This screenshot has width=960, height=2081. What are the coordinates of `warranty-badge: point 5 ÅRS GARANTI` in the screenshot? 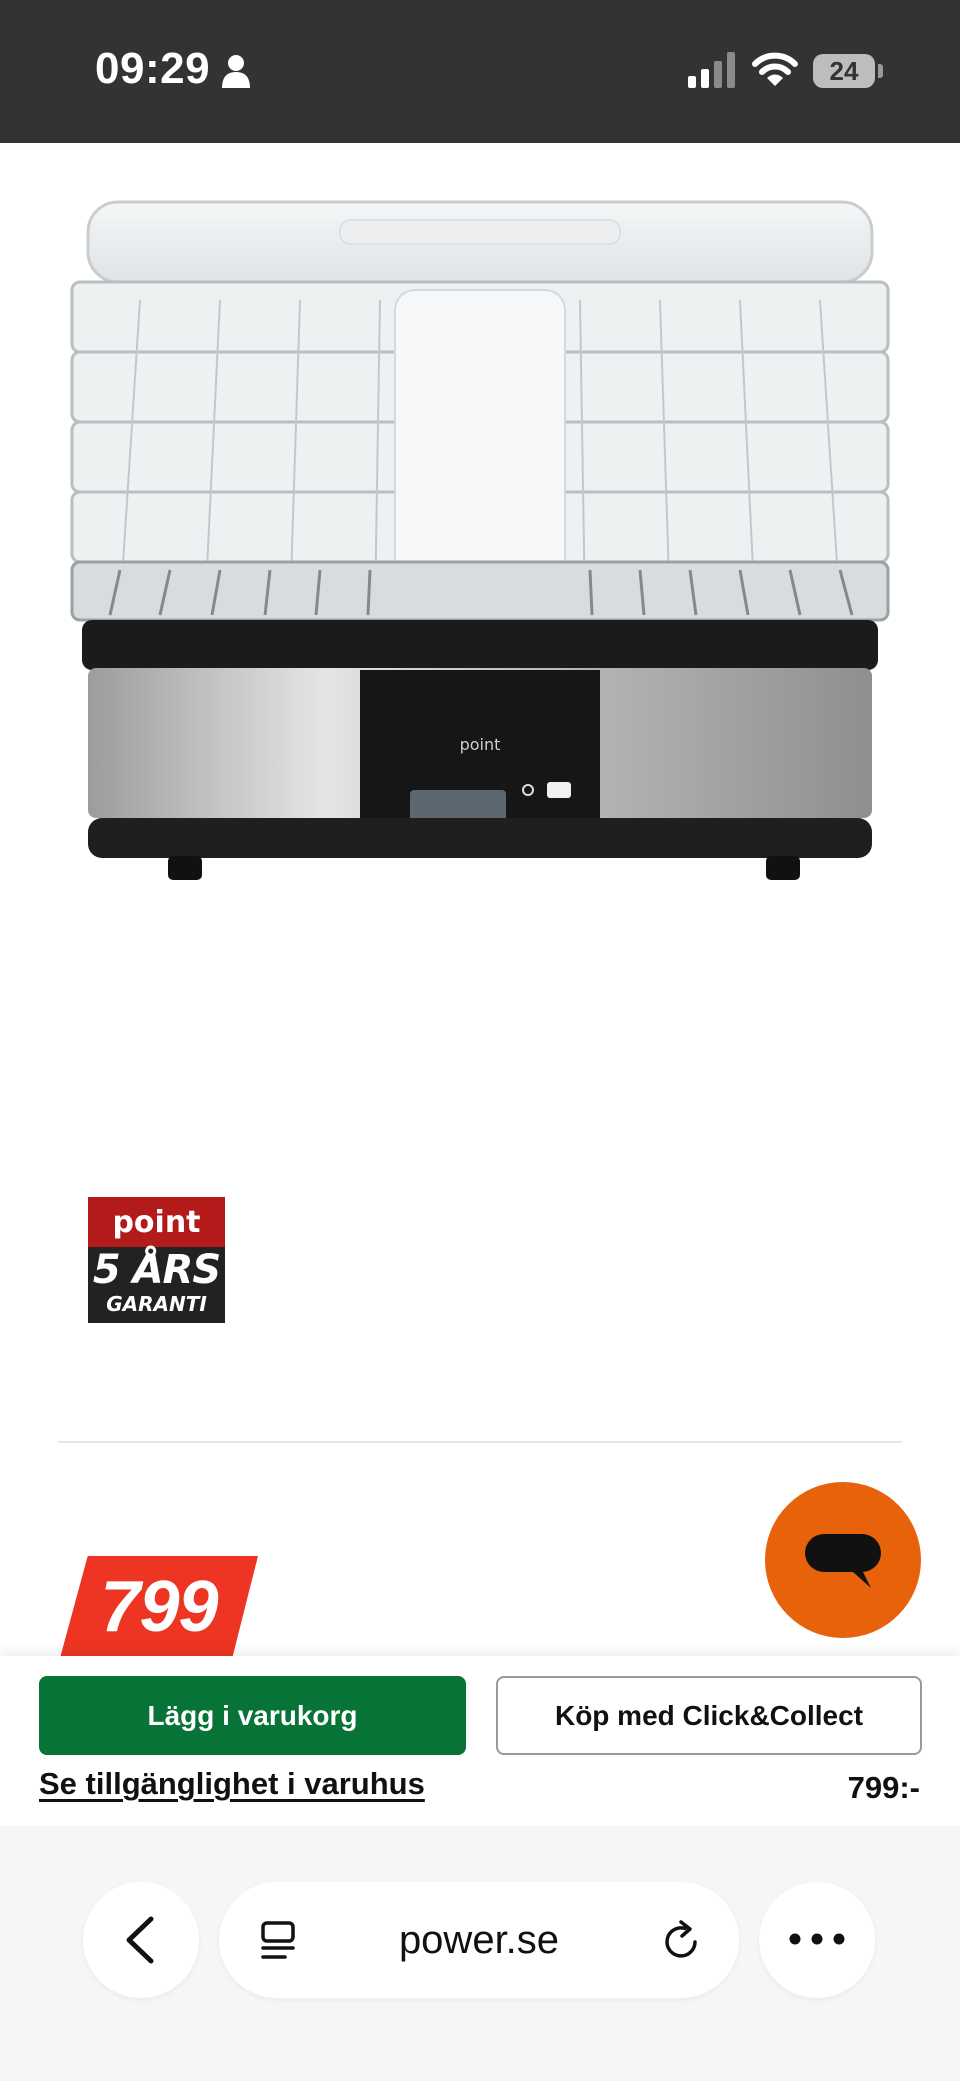 It's located at (156, 1260).